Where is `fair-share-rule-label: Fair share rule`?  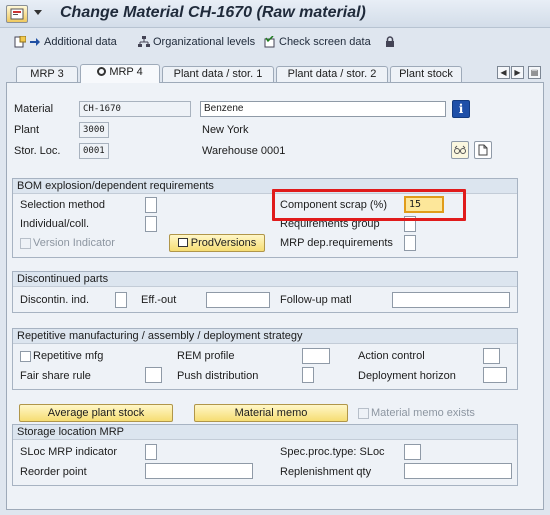
fair-share-rule-label: Fair share rule is located at coordinates (55, 376).